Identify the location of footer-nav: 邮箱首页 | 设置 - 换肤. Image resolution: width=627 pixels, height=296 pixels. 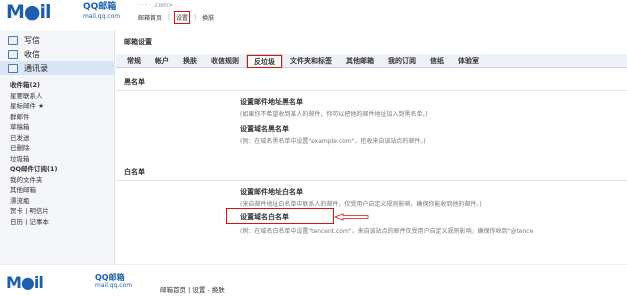
(192, 289).